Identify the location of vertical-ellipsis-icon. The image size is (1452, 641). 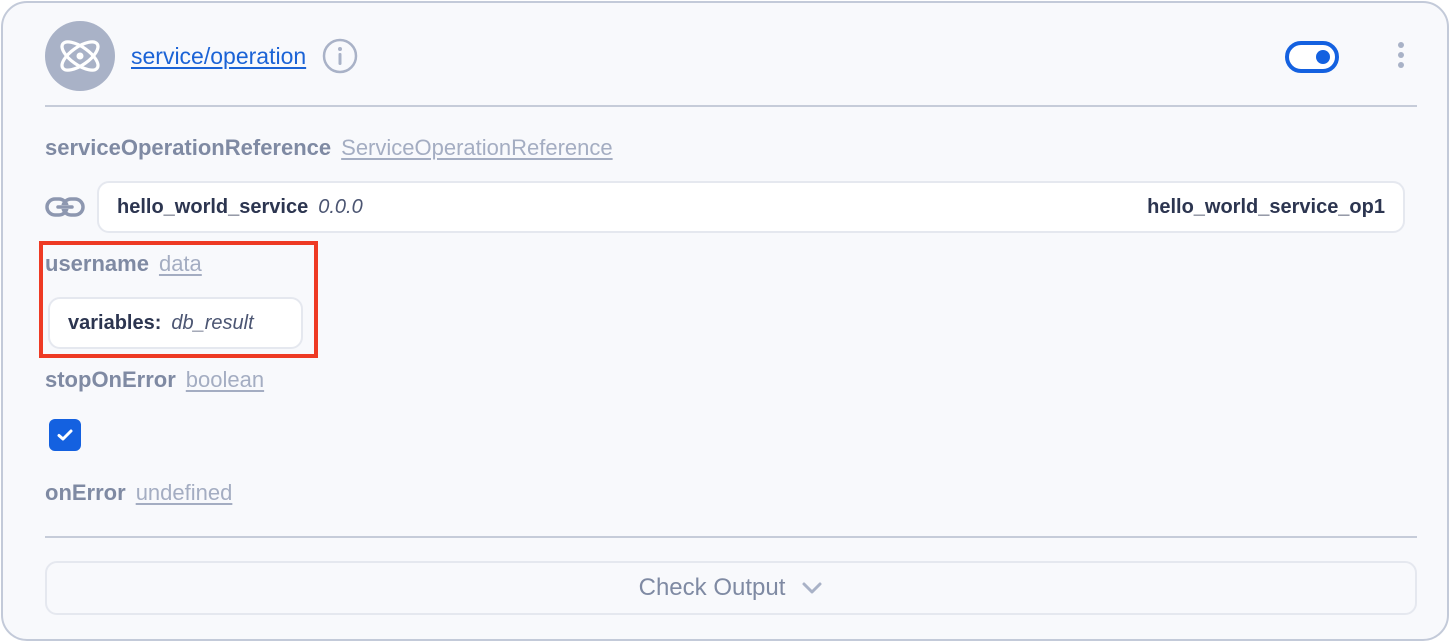
(1403, 57).